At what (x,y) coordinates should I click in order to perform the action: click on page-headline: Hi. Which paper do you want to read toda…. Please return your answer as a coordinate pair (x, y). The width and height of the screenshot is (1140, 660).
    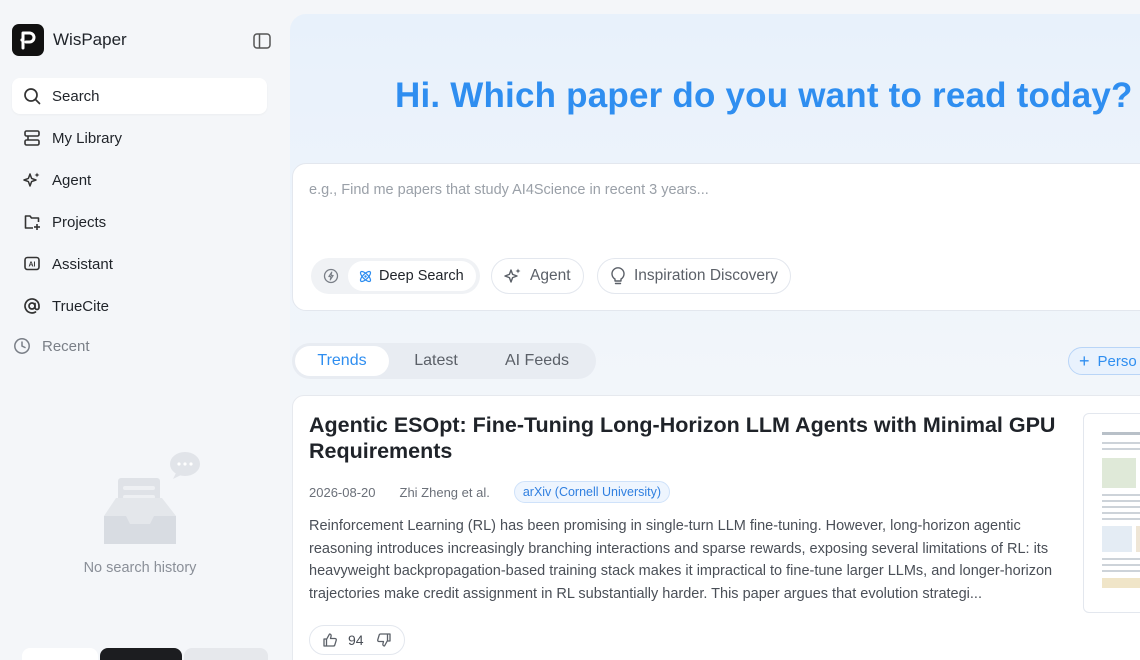
    Looking at the image, I should click on (764, 95).